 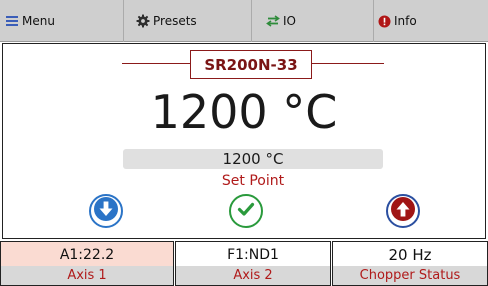 What do you see at coordinates (384, 21) in the screenshot?
I see `info-icon` at bounding box center [384, 21].